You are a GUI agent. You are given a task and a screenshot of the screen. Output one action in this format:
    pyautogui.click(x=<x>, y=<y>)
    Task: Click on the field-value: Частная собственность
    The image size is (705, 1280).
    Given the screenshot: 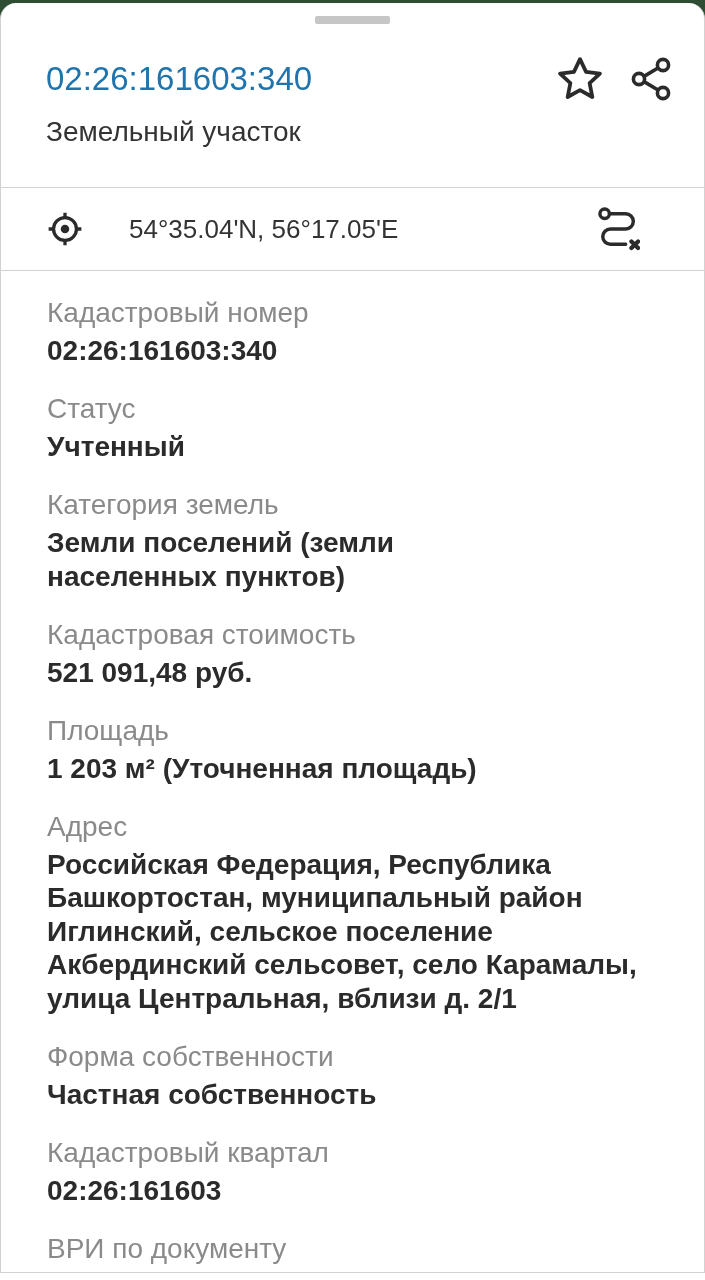 What is the action you would take?
    pyautogui.click(x=212, y=1094)
    